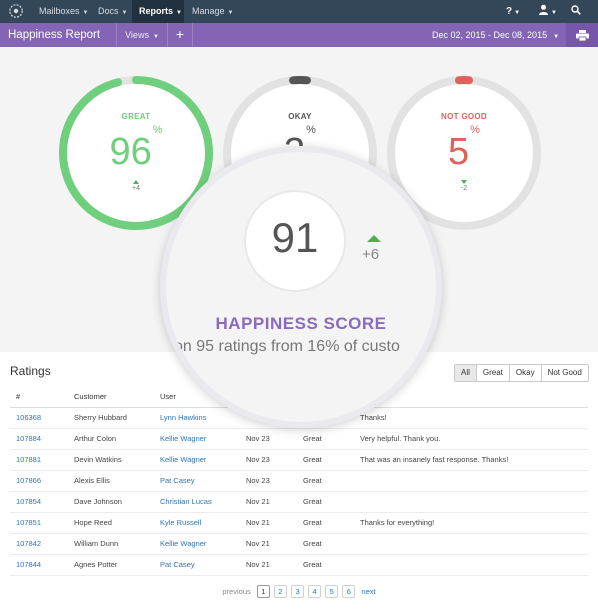  I want to click on nav-manage-label: Manage, so click(208, 11).